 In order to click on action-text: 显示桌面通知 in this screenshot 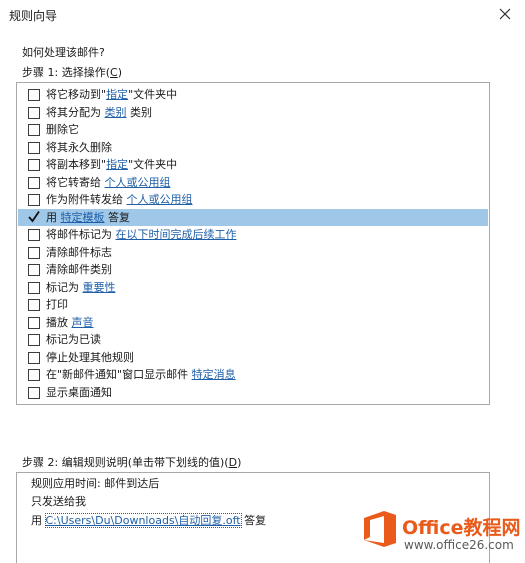, I will do `click(79, 392)`.